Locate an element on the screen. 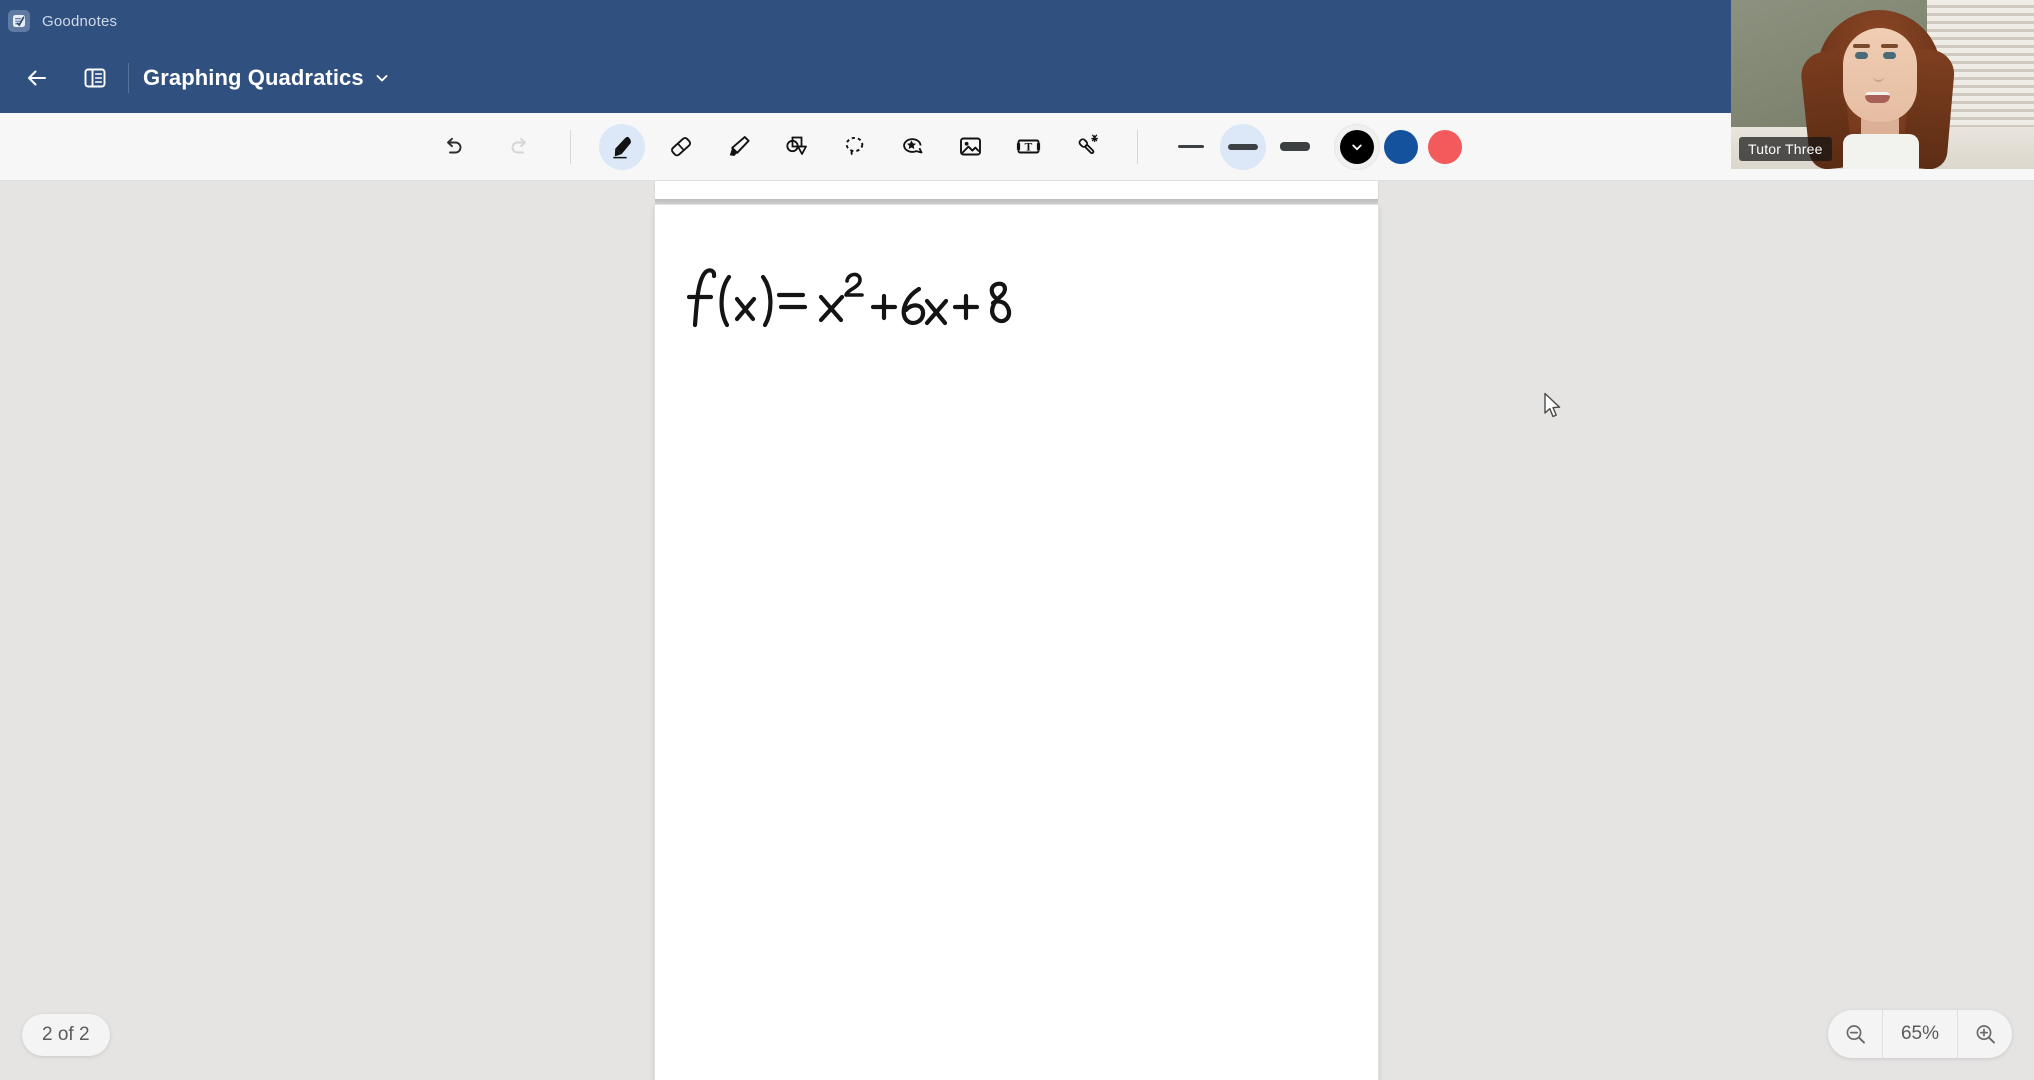 This screenshot has width=2034, height=1080. app-name-label: Goodnotes is located at coordinates (80, 21).